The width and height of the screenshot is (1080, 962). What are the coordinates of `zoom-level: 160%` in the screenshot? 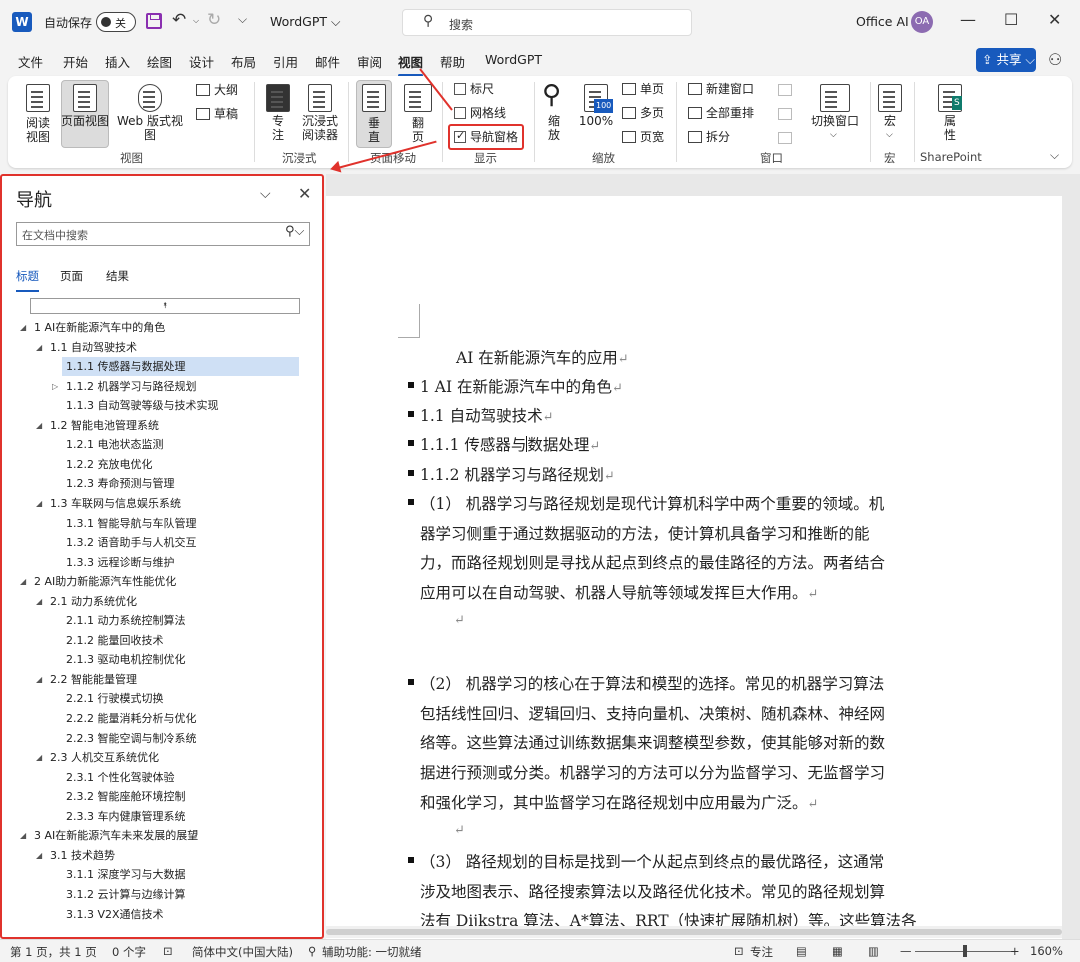 It's located at (1046, 951).